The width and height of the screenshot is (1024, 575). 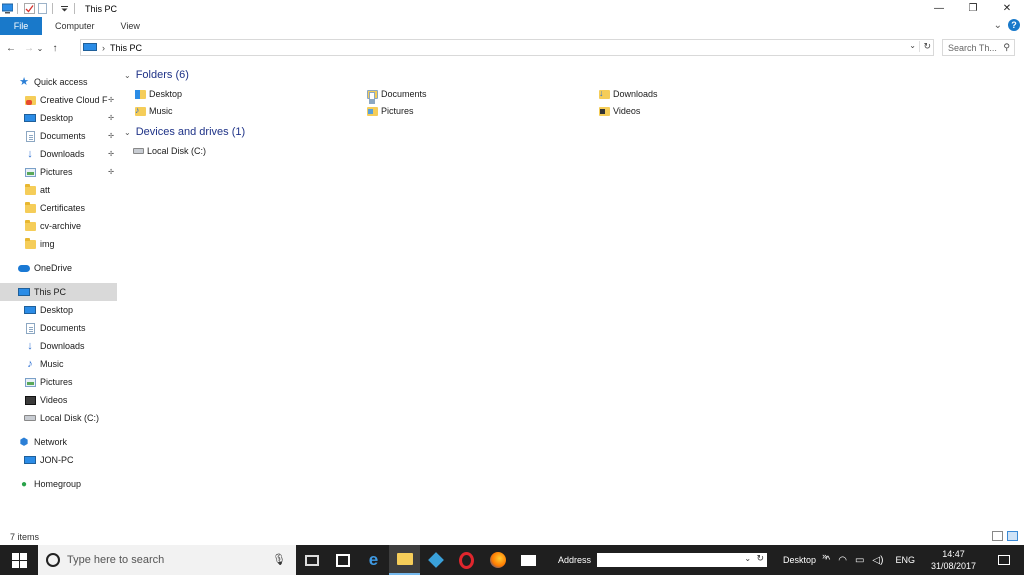 I want to click on sidebar-item-label: This PC, so click(x=50, y=292).